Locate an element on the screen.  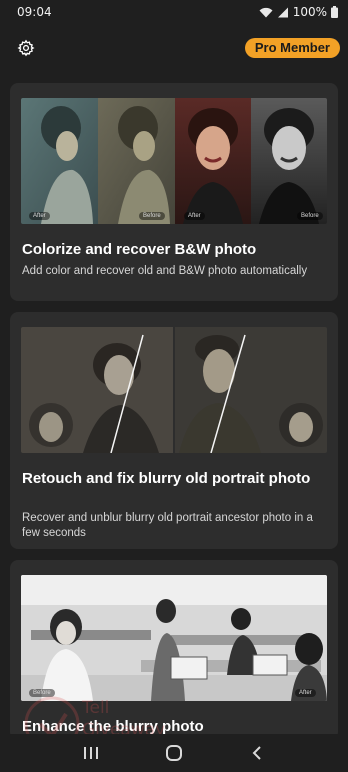
colorize-preview-image: After Before After Before is located at coordinates (174, 161).